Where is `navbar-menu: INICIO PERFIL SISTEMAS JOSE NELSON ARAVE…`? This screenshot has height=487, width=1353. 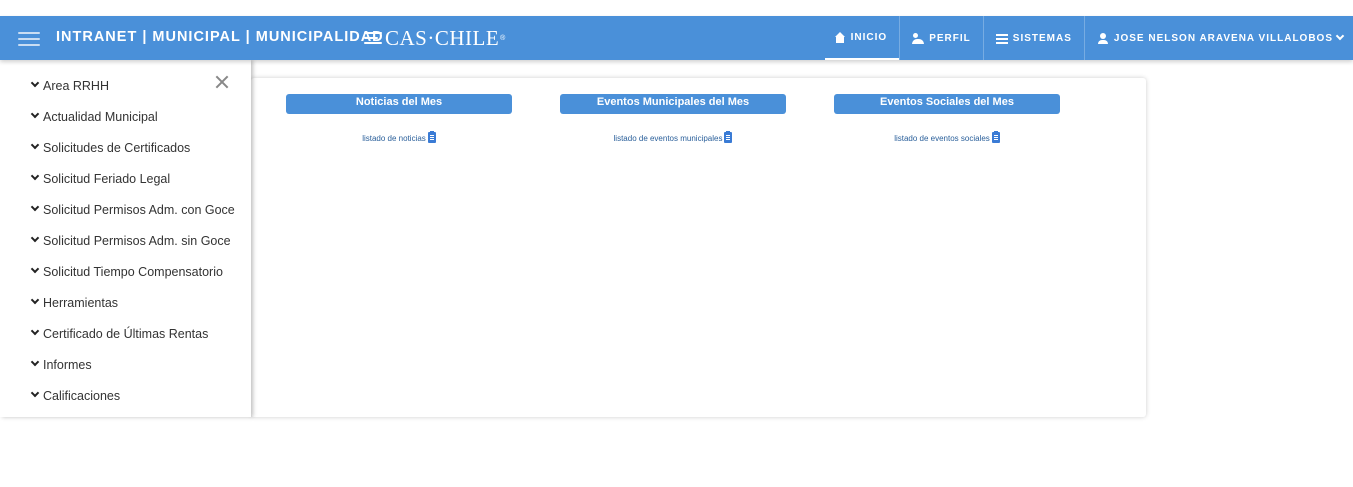 navbar-menu: INICIO PERFIL SISTEMAS JOSE NELSON ARAVE… is located at coordinates (1088, 38).